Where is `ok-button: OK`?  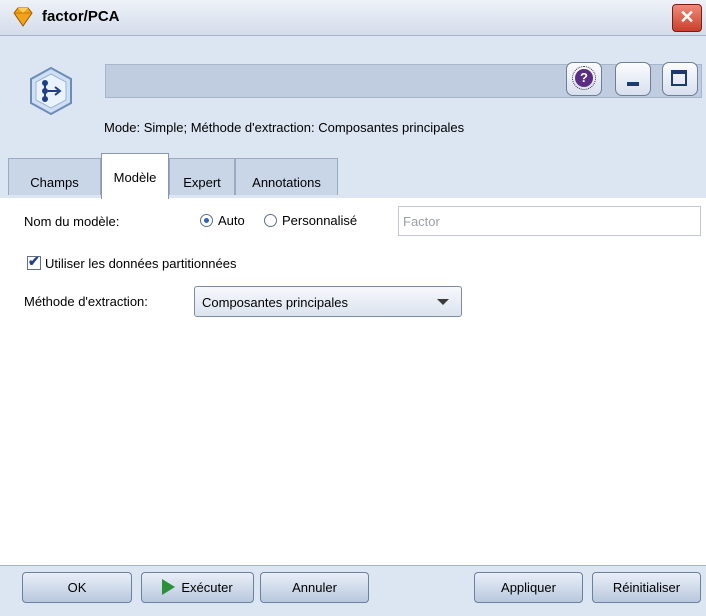 ok-button: OK is located at coordinates (77, 587).